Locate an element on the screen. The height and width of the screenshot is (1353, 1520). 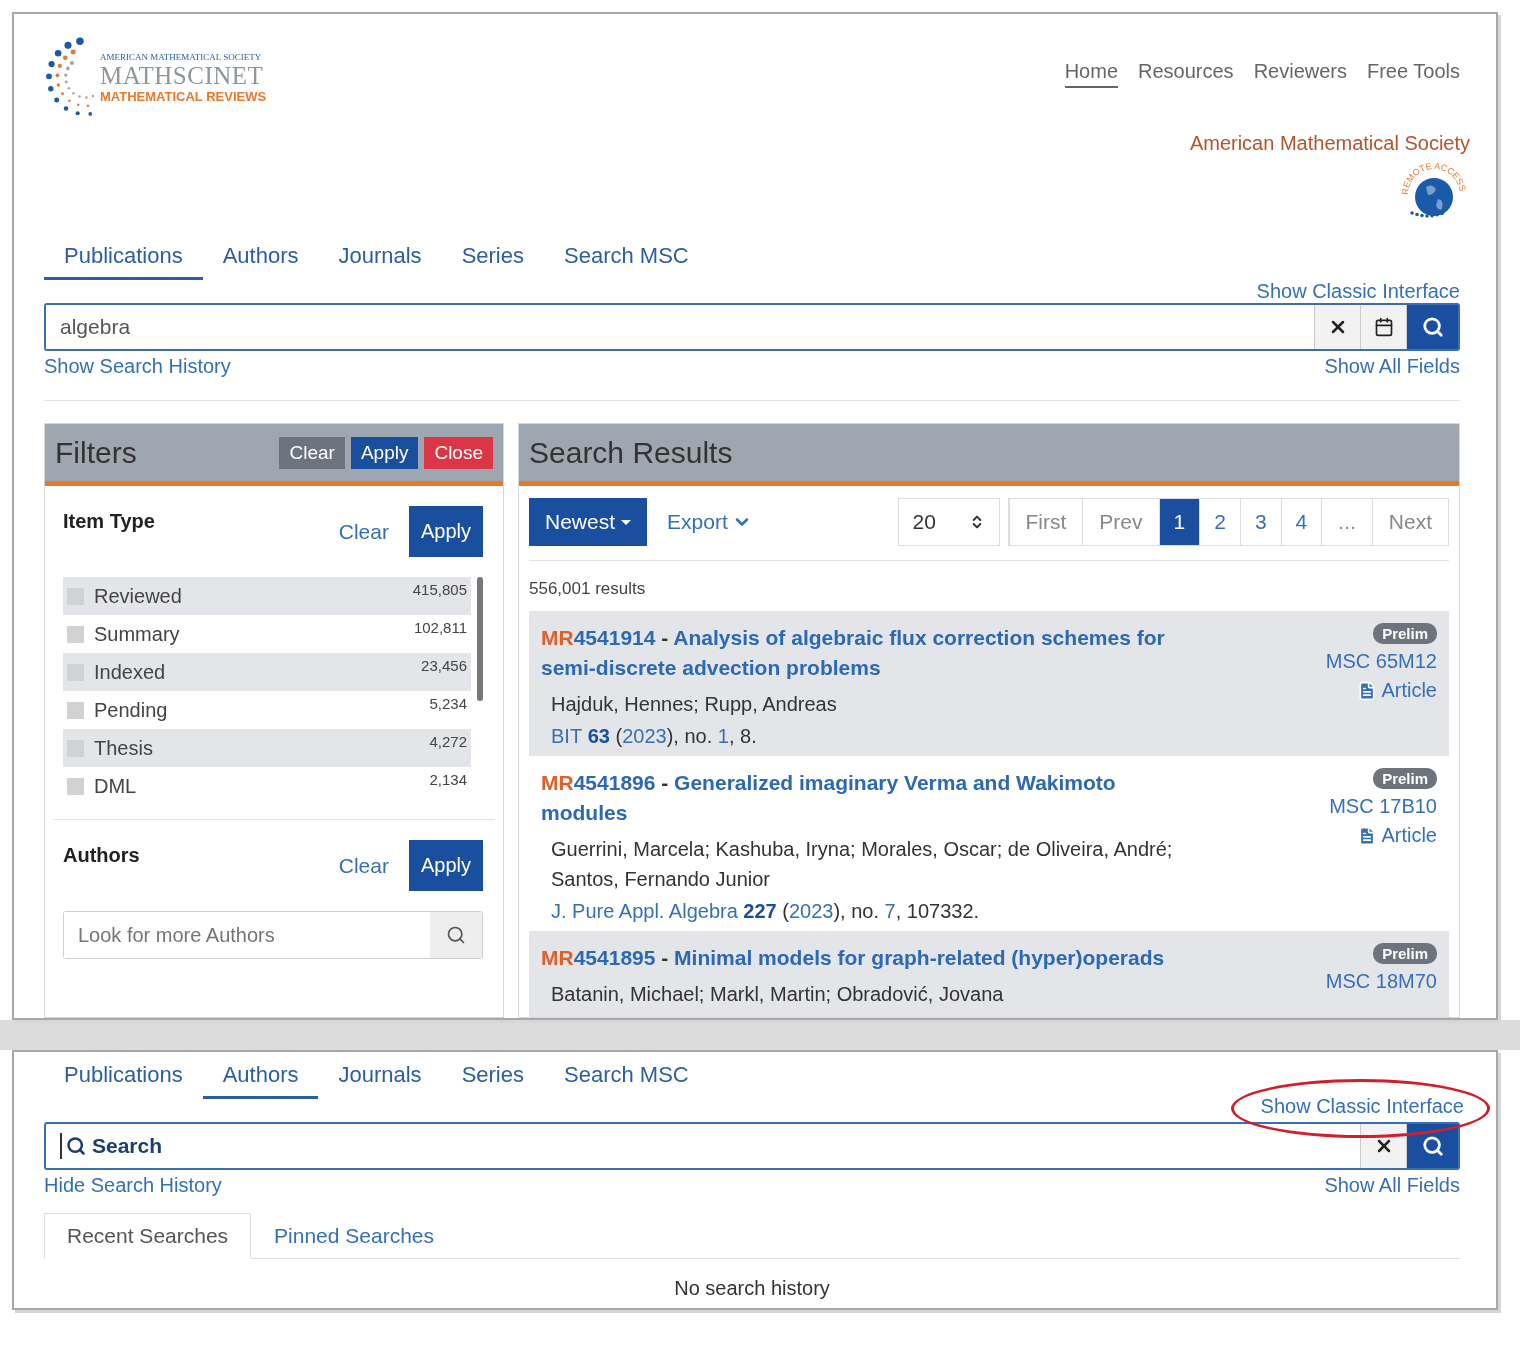
option-count: 23,456 is located at coordinates (444, 665).